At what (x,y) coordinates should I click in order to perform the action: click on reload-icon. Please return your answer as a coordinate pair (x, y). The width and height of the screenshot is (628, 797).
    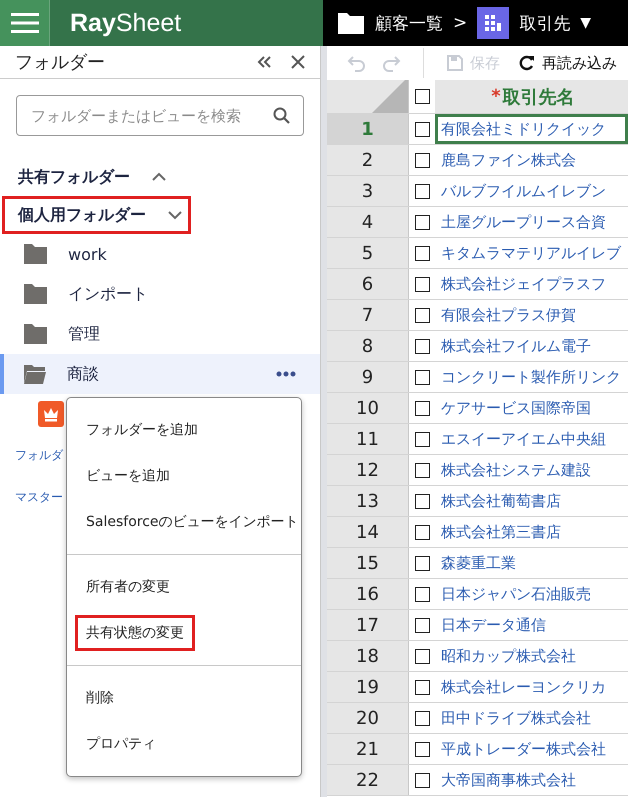
    Looking at the image, I should click on (527, 63).